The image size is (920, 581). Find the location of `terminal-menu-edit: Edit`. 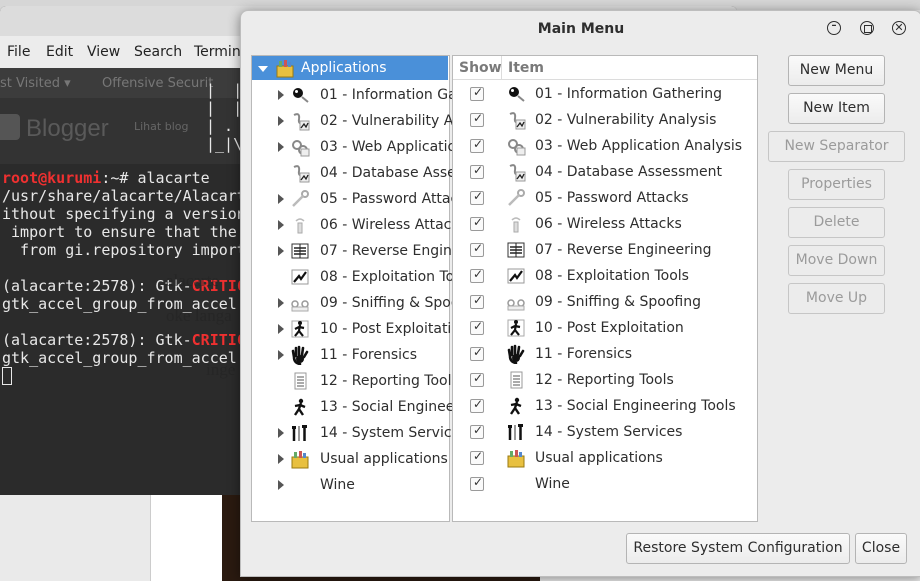

terminal-menu-edit: Edit is located at coordinates (59, 52).